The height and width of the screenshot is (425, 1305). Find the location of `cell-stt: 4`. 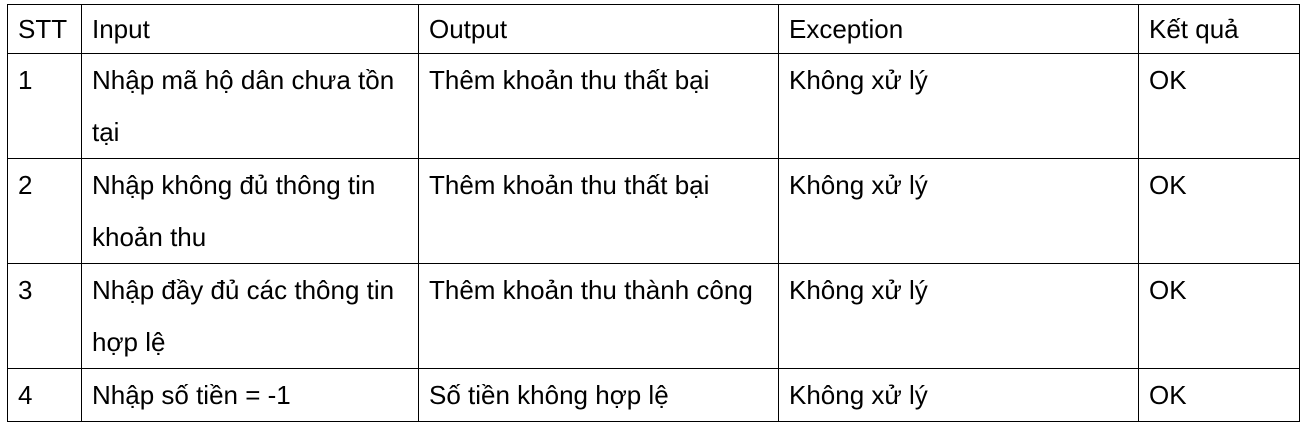

cell-stt: 4 is located at coordinates (44, 395).